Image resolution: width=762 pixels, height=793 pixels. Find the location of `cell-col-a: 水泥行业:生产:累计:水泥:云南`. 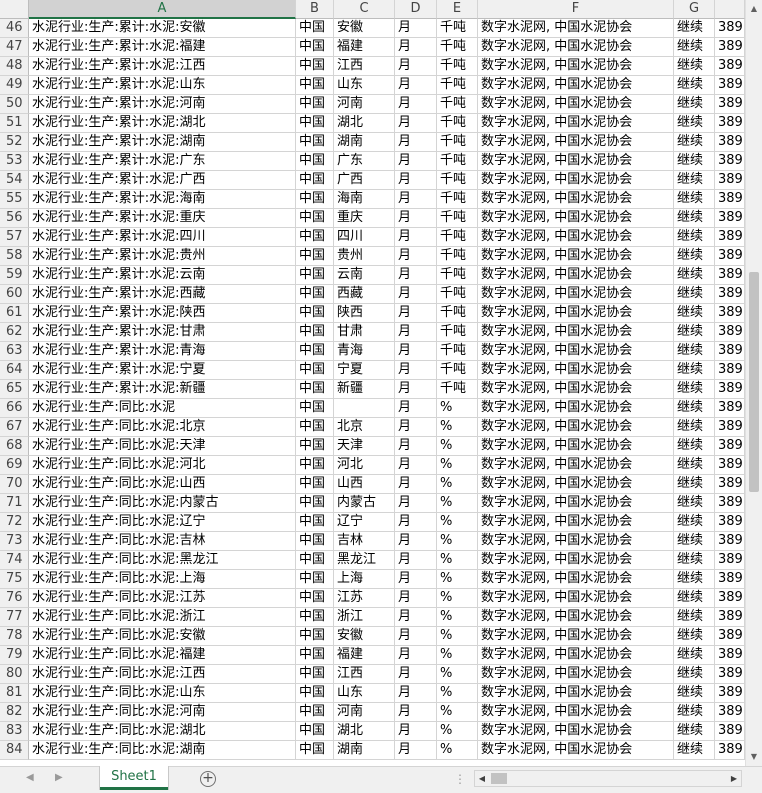

cell-col-a: 水泥行业:生产:累计:水泥:云南 is located at coordinates (162, 275).